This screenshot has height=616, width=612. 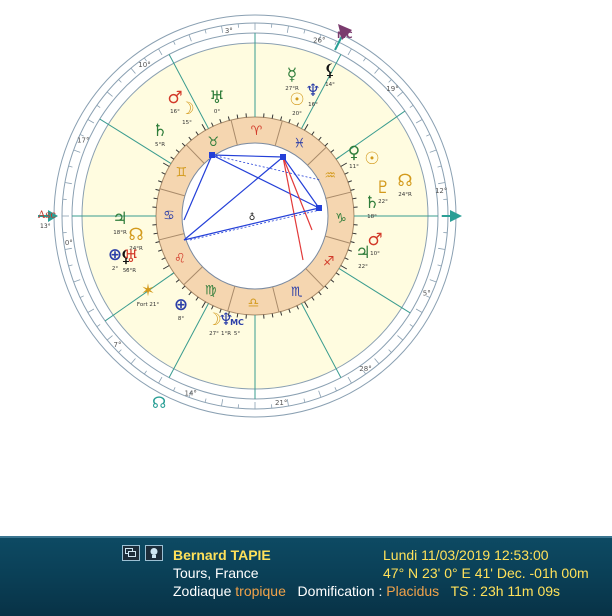 What do you see at coordinates (159, 402) in the screenshot?
I see `ic-marker: ☊` at bounding box center [159, 402].